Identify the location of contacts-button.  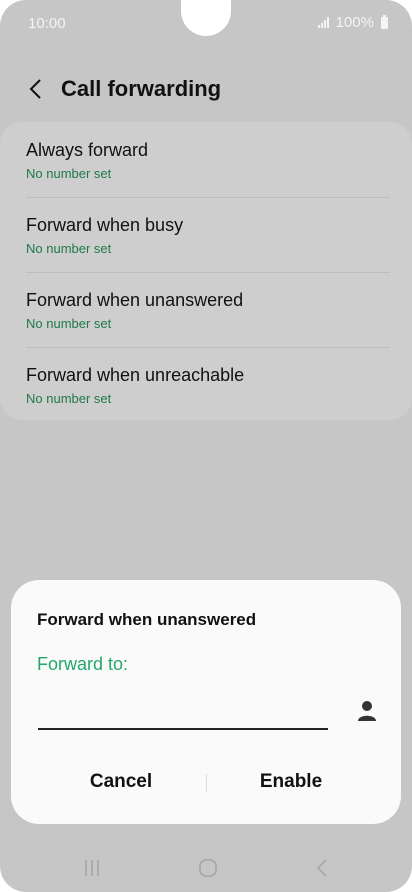
(367, 711).